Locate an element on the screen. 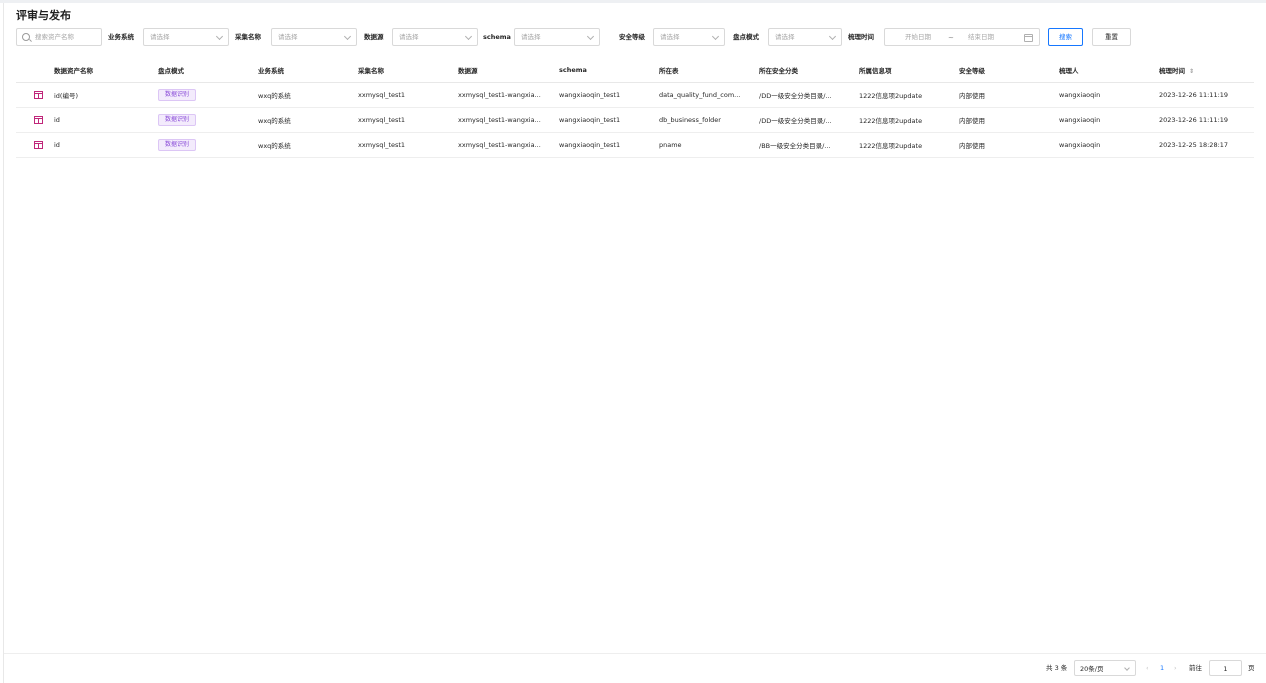 The height and width of the screenshot is (683, 1266). inventory-mode-label: 盘点模式 is located at coordinates (746, 37).